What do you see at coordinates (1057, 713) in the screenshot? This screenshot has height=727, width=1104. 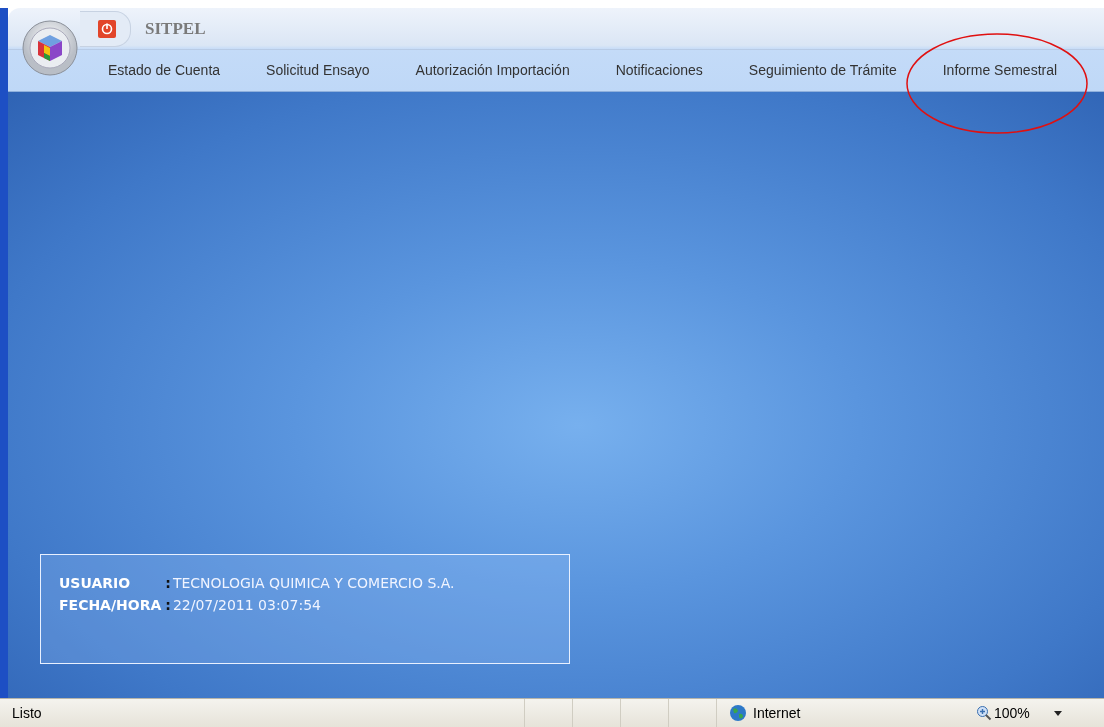 I see `caret-icon` at bounding box center [1057, 713].